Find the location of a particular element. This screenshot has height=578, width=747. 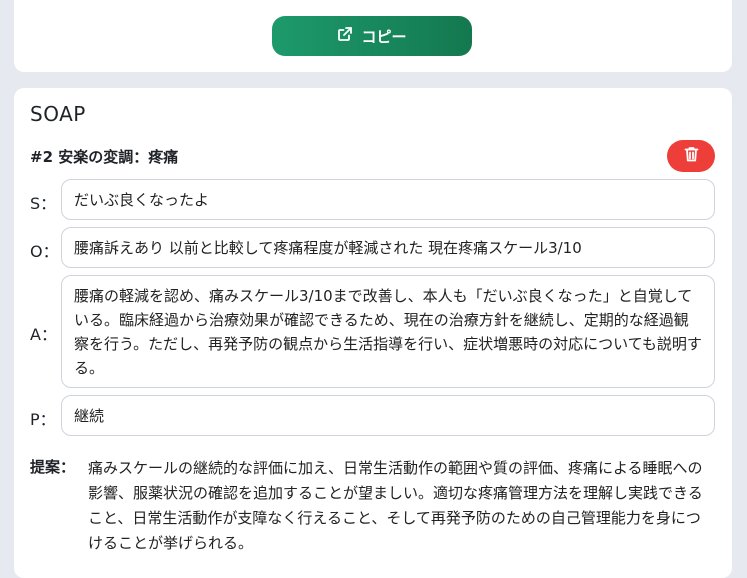

copy-card: コピー is located at coordinates (373, 36).